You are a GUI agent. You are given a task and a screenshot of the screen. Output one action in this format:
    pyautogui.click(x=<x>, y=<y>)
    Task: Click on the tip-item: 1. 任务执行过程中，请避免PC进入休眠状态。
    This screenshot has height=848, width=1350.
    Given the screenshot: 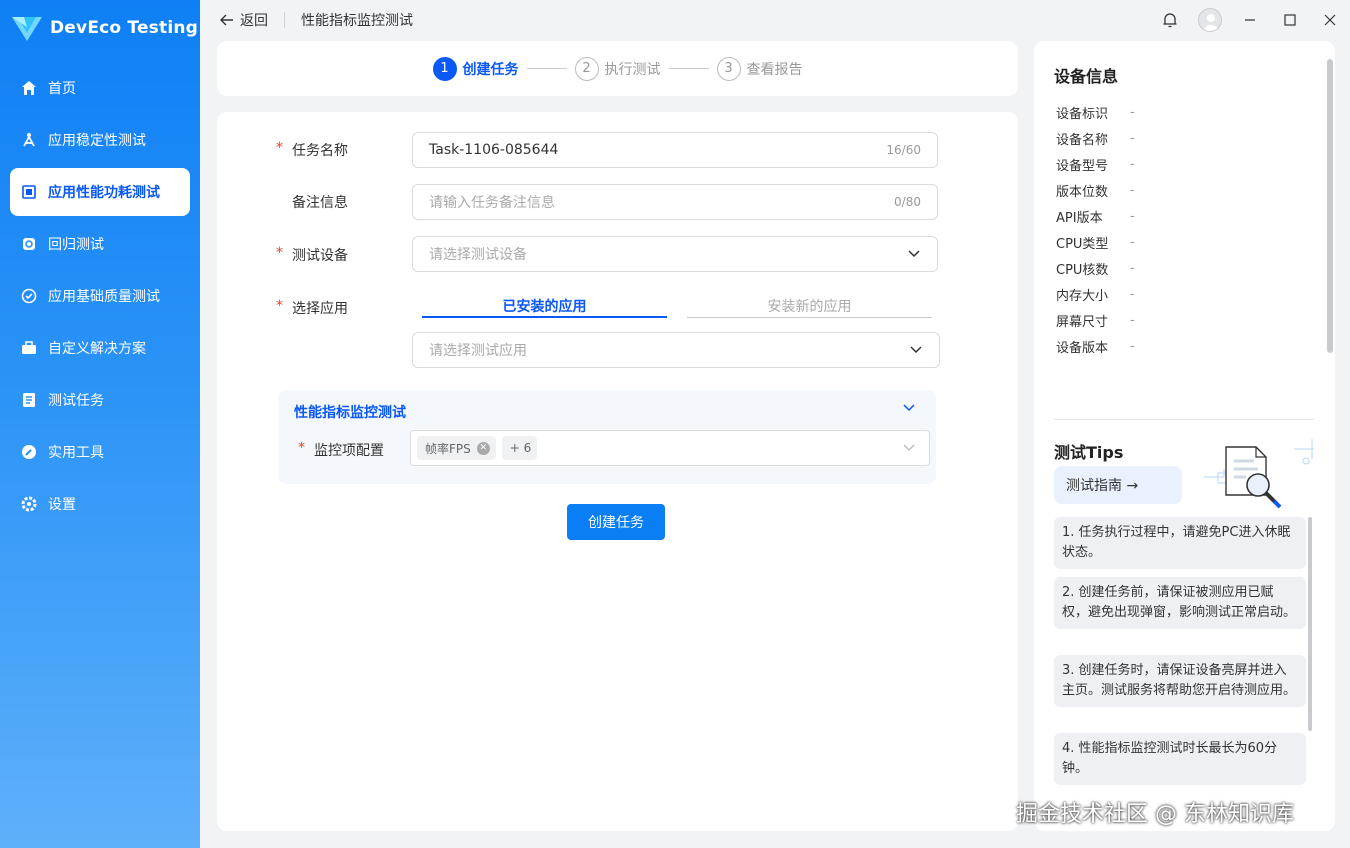 What is the action you would take?
    pyautogui.click(x=1180, y=543)
    